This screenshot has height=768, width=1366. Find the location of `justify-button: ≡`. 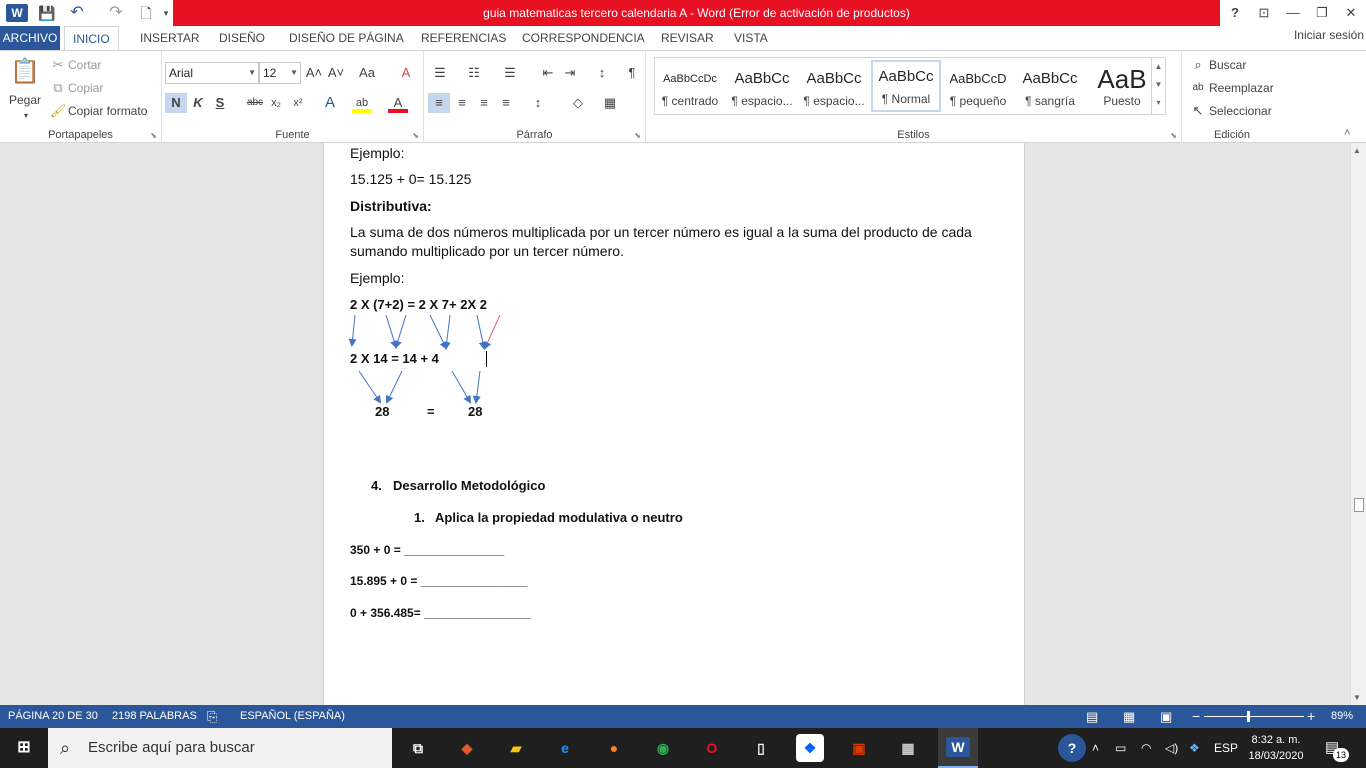

justify-button: ≡ is located at coordinates (506, 103).